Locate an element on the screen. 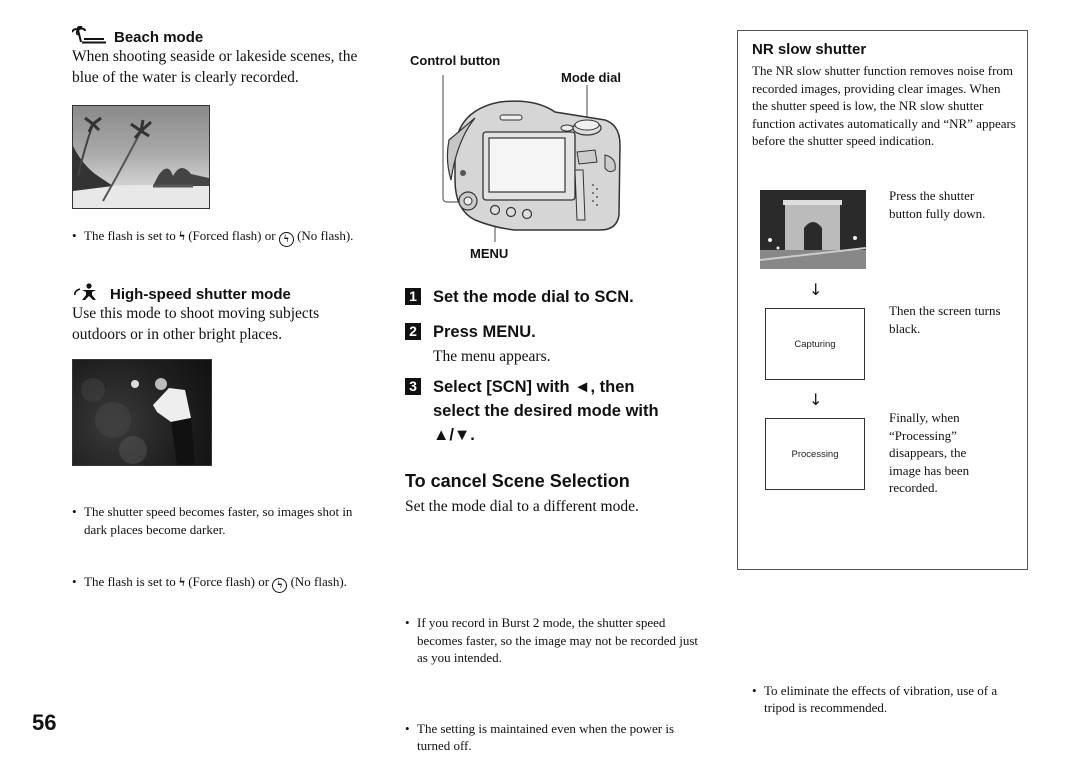 The image size is (1080, 760). step-1: 1 Set the mode dial to SCN. is located at coordinates (555, 297).